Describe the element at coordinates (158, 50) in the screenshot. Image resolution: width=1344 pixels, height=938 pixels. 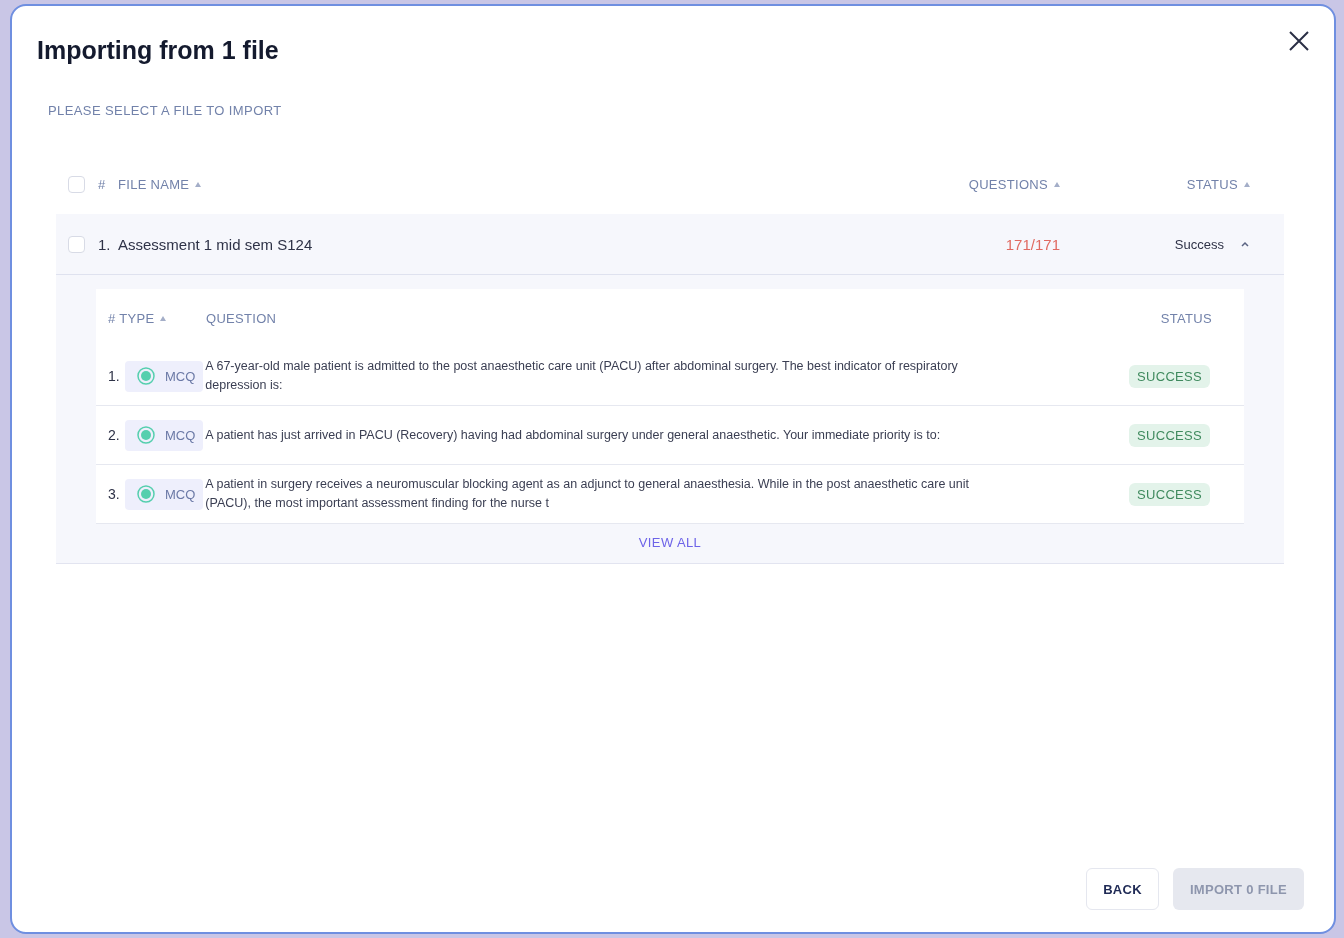
I see `dialog-title: Importing from 1 file` at that location.